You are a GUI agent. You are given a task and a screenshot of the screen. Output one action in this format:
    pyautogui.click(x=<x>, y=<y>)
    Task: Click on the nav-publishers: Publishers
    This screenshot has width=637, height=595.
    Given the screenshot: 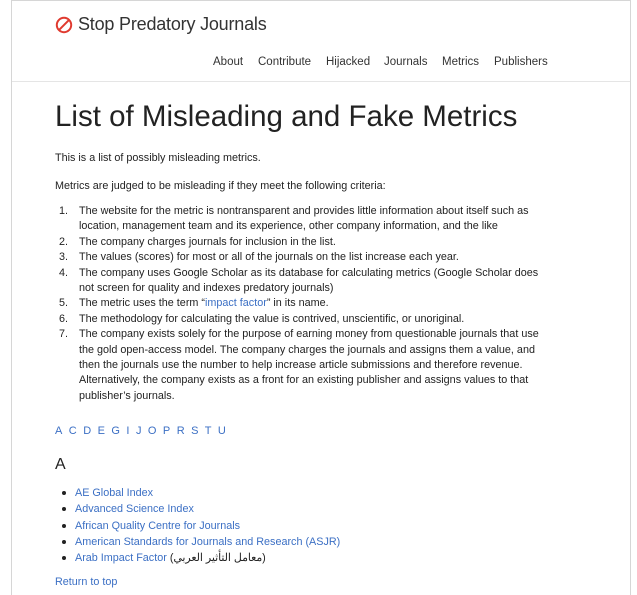 What is the action you would take?
    pyautogui.click(x=521, y=62)
    